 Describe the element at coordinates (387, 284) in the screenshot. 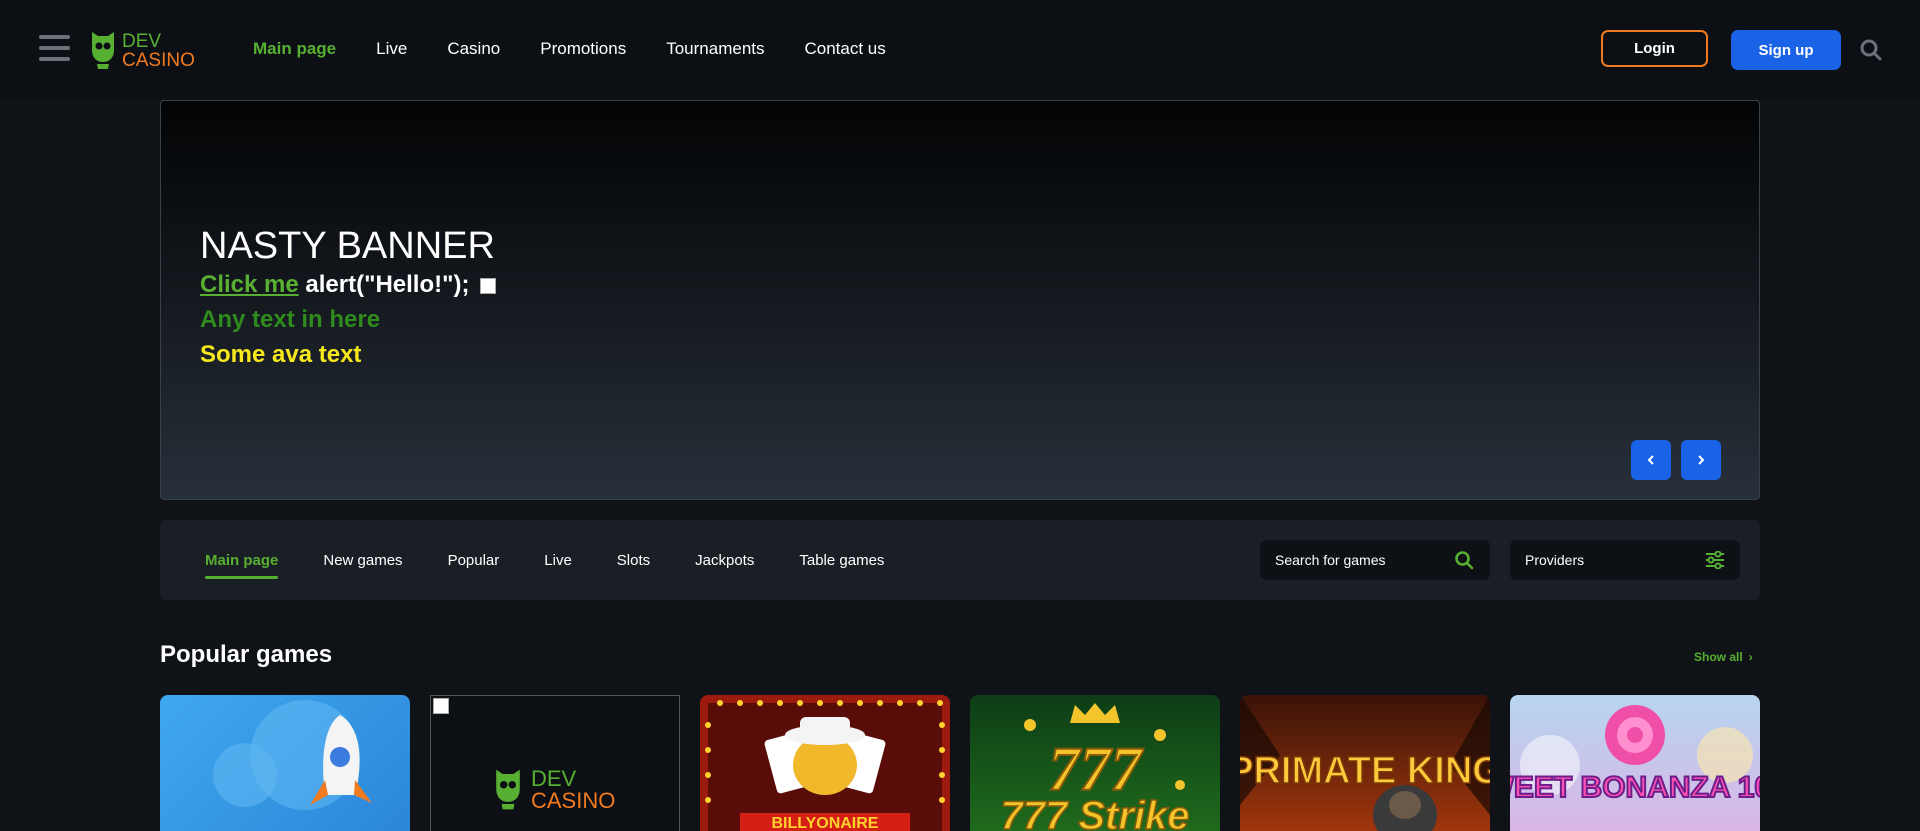

I see `banner-code-text: alert("Hello!");` at that location.